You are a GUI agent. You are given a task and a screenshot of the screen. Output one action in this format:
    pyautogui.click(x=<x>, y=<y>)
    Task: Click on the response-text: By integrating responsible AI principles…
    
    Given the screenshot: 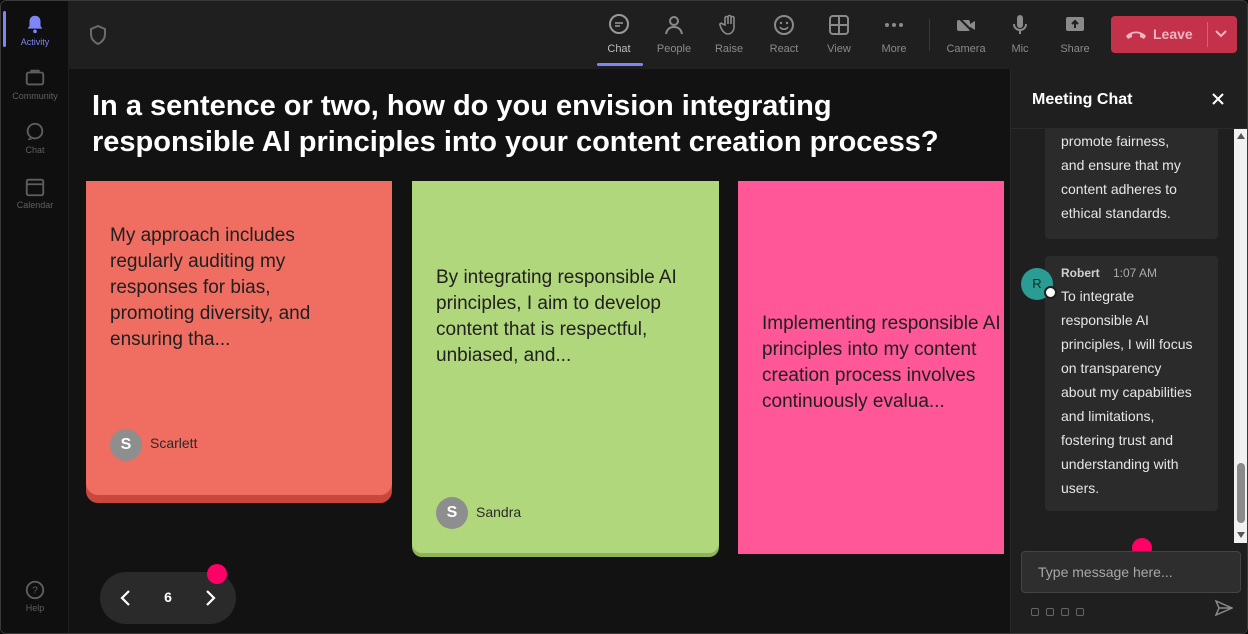 What is the action you would take?
    pyautogui.click(x=556, y=316)
    